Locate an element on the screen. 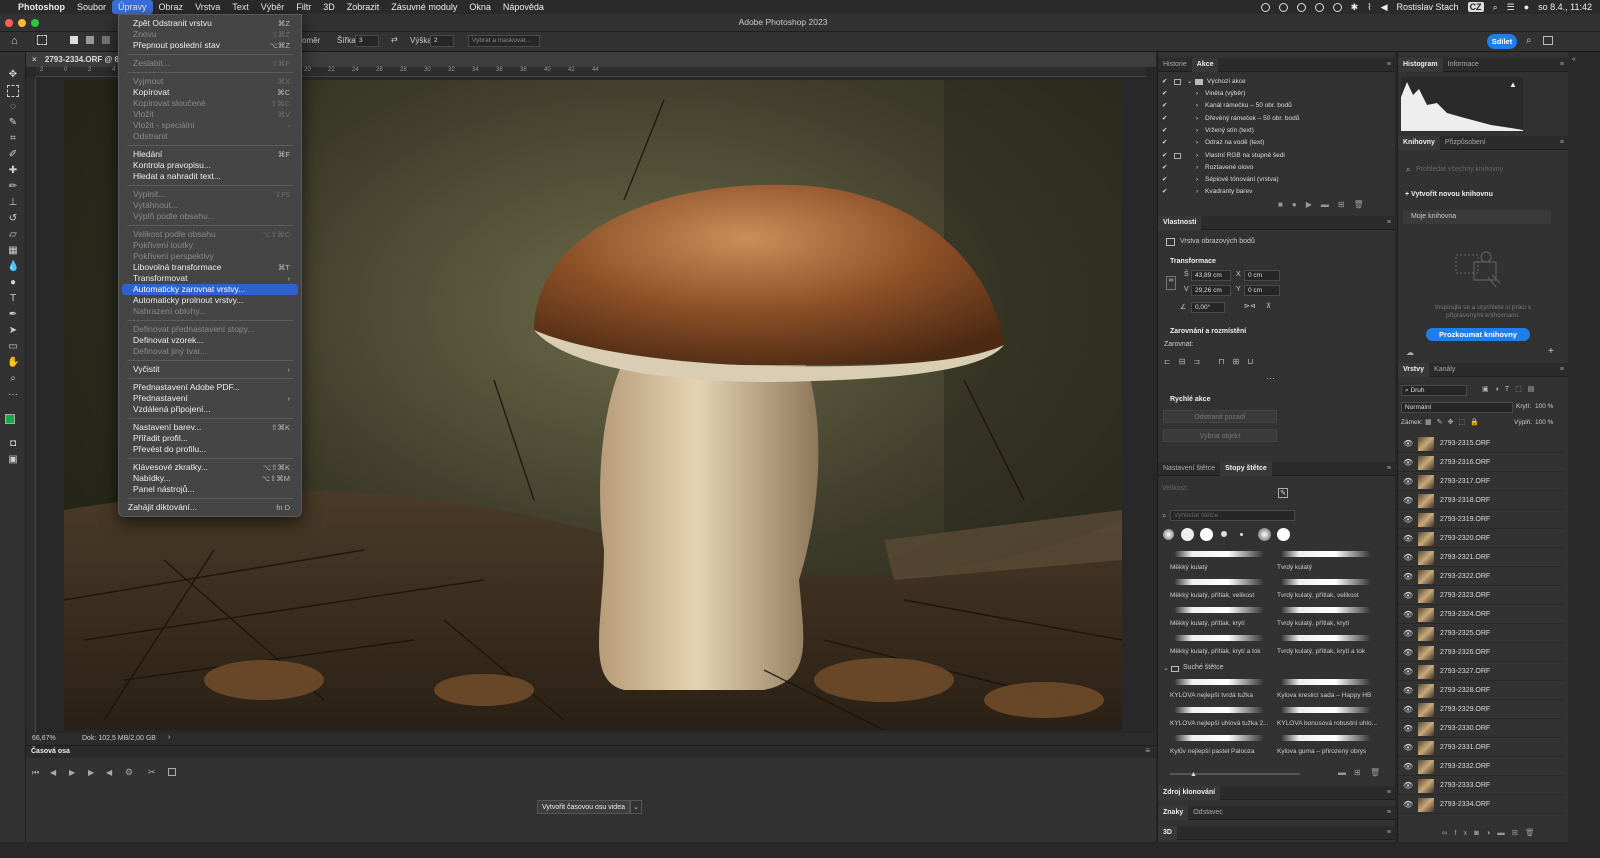 The image size is (1600, 858). tab-history: Historie is located at coordinates (1175, 65).